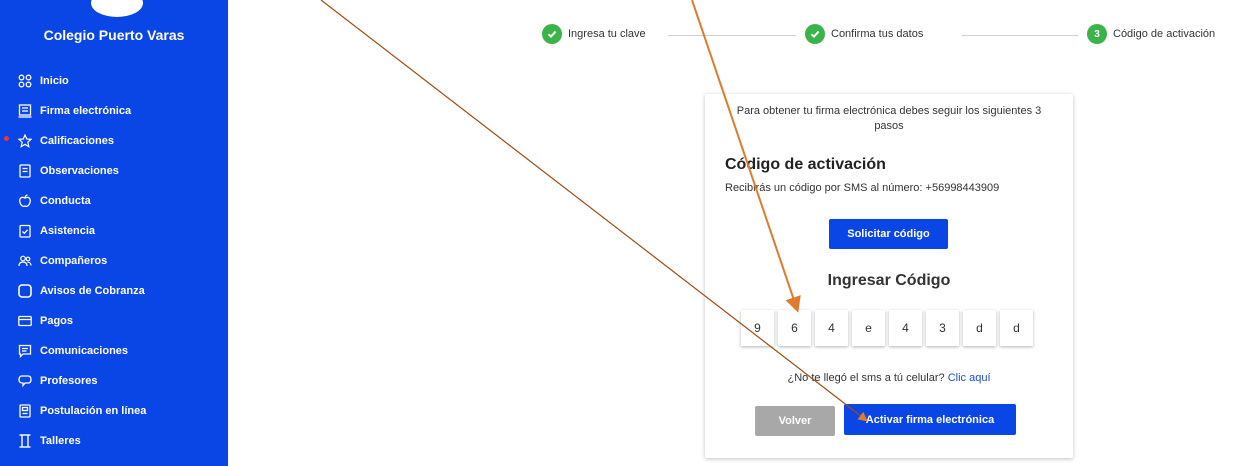 Image resolution: width=1252 pixels, height=466 pixels. Describe the element at coordinates (74, 261) in the screenshot. I see `sidebar-item-label: Compañeros` at that location.